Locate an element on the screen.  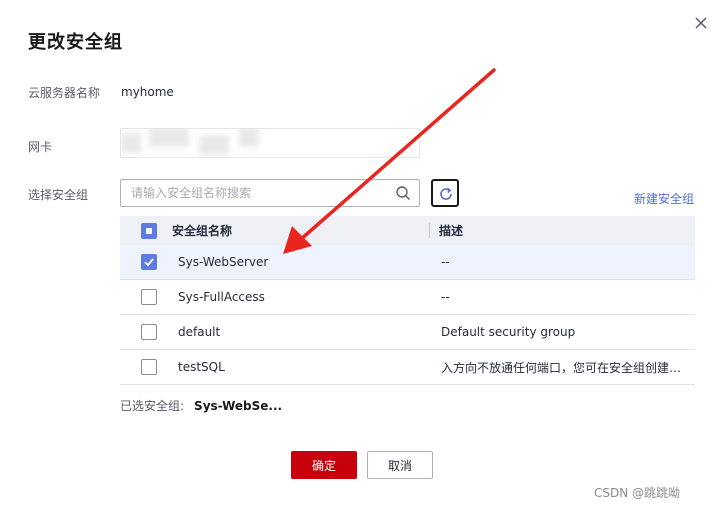
header-name: 安全组名称 is located at coordinates (202, 231).